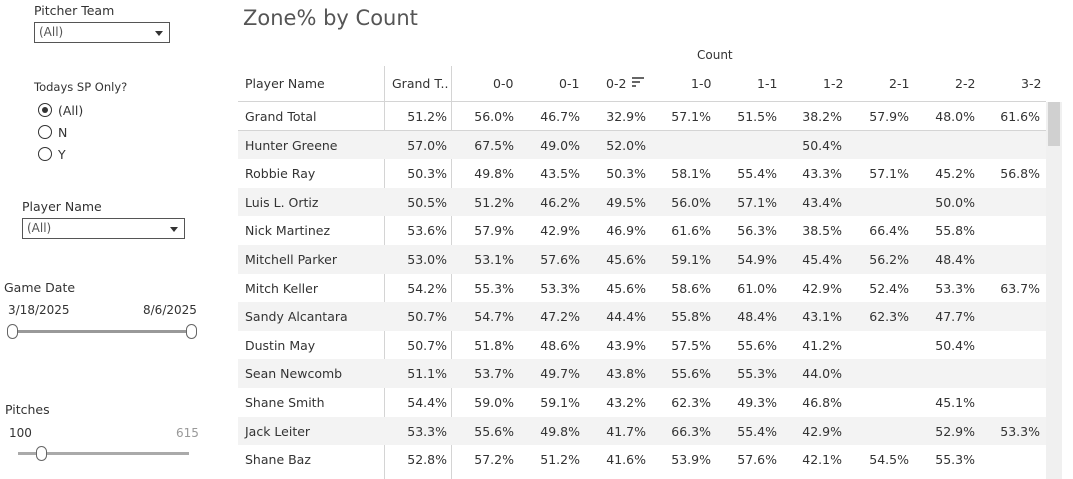  What do you see at coordinates (955, 317) in the screenshot?
I see `zone-pct-cell: 47.7%` at bounding box center [955, 317].